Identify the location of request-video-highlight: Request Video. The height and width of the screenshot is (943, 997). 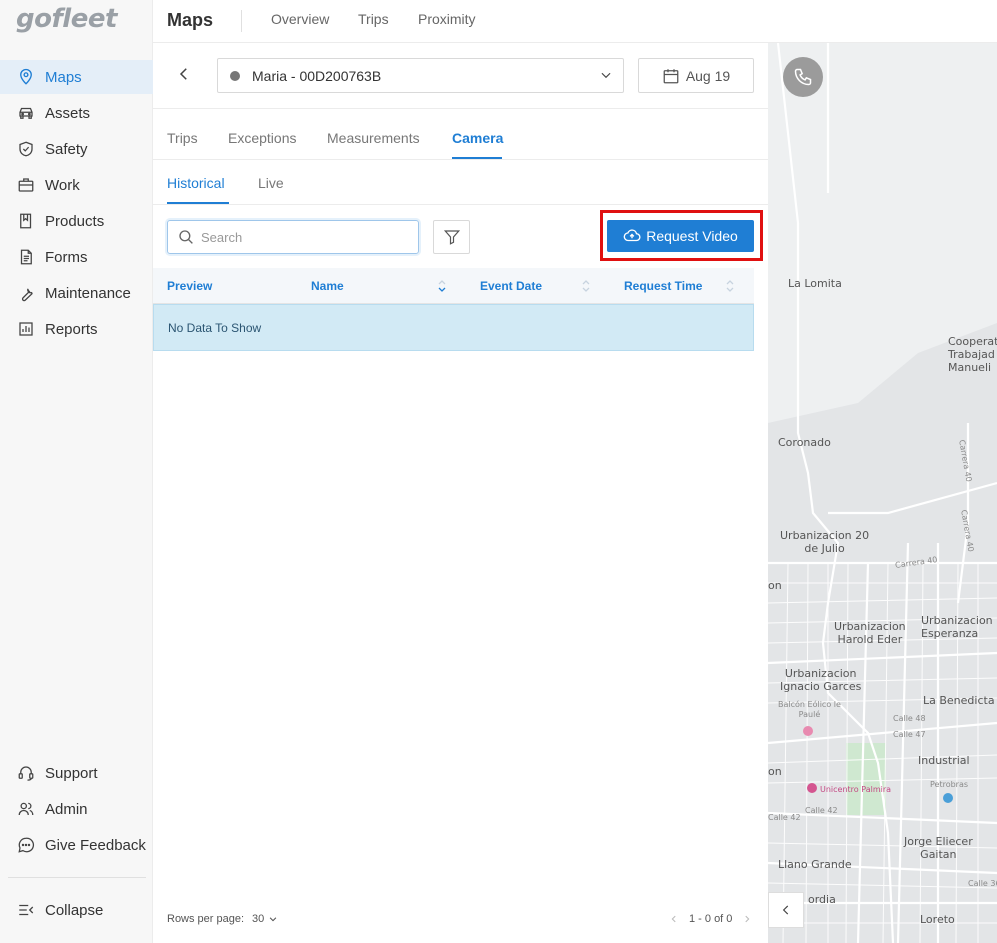
(681, 235).